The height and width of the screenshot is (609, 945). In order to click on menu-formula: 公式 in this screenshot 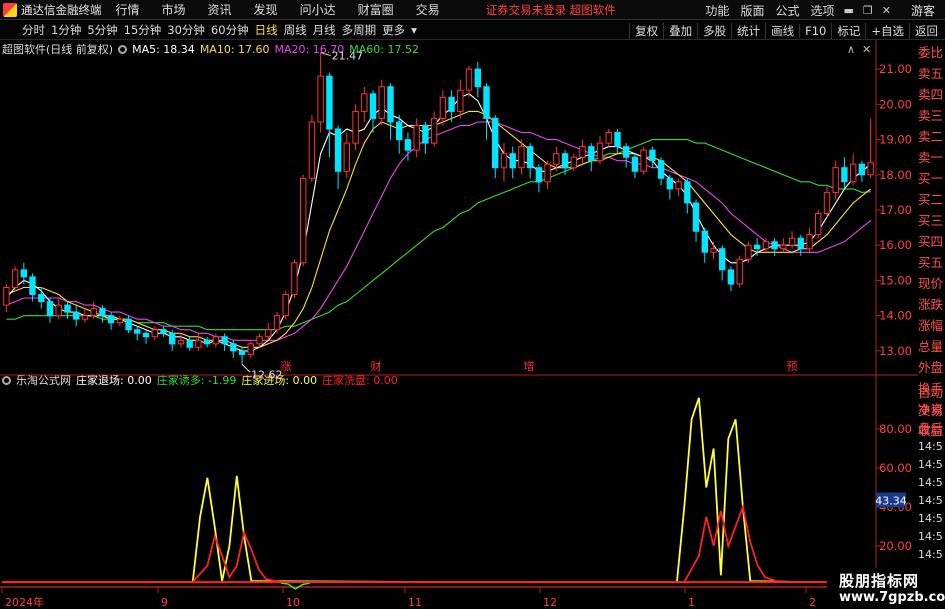, I will do `click(787, 10)`.